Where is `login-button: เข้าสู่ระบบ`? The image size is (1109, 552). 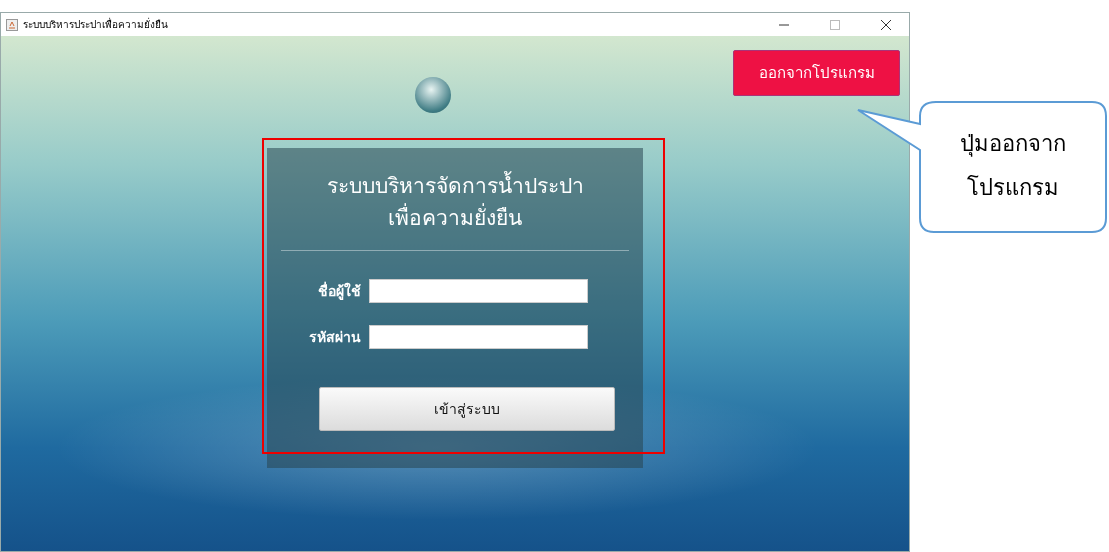 login-button: เข้าสู่ระบบ is located at coordinates (467, 409).